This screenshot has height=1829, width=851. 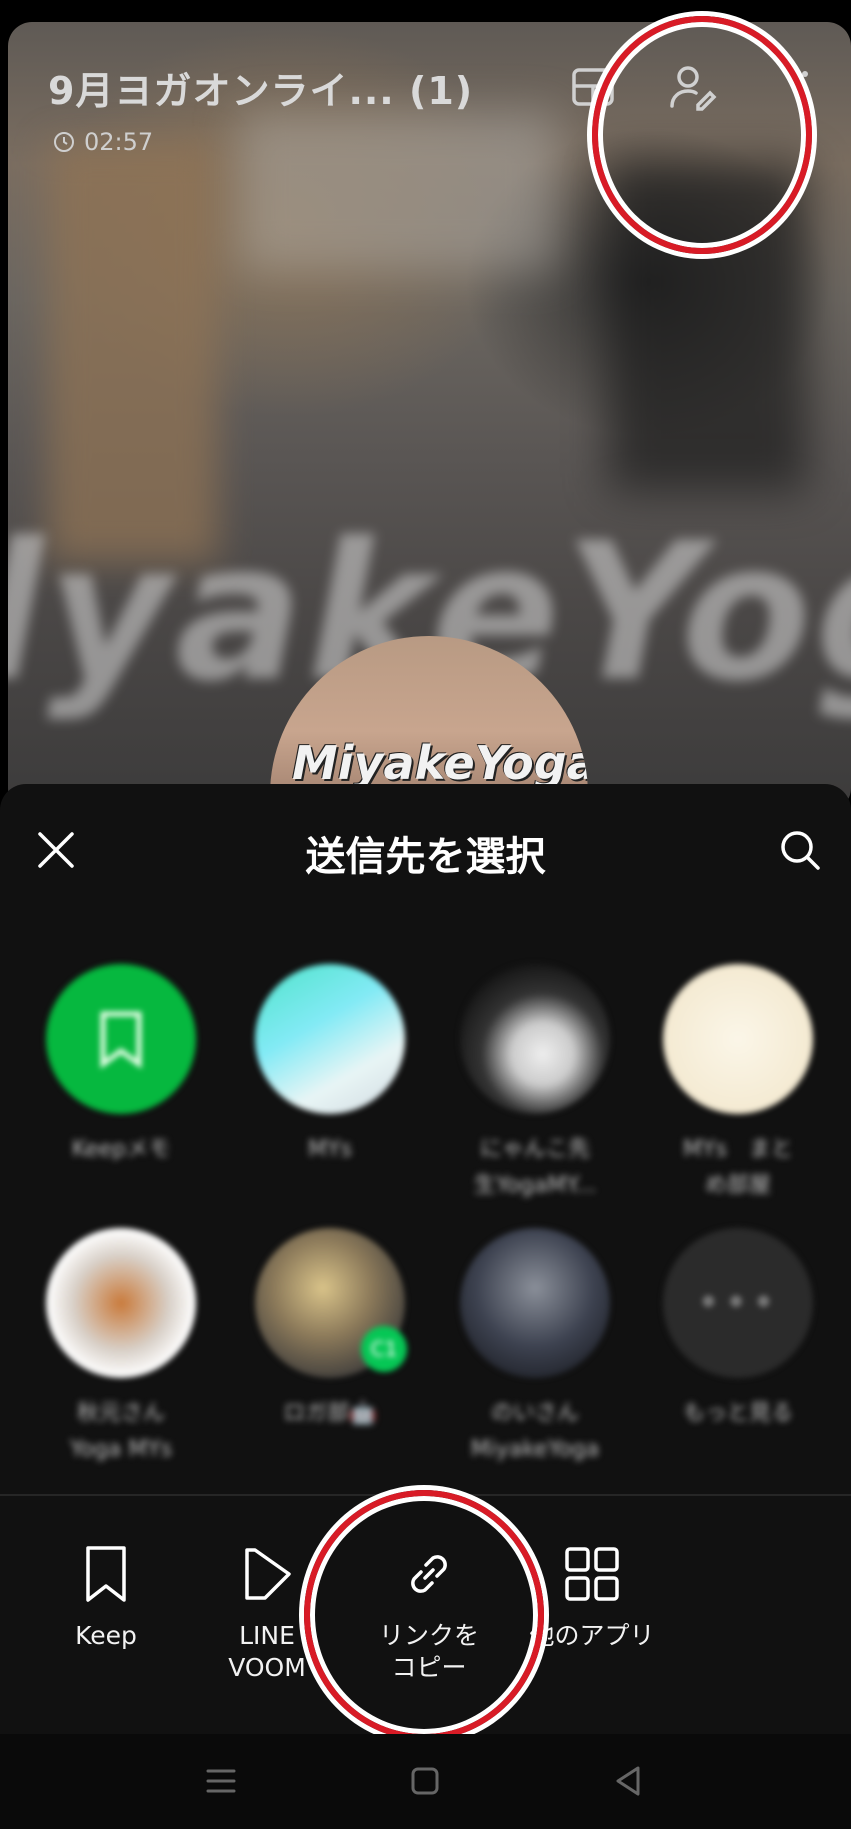 I want to click on home-button, so click(x=425, y=1781).